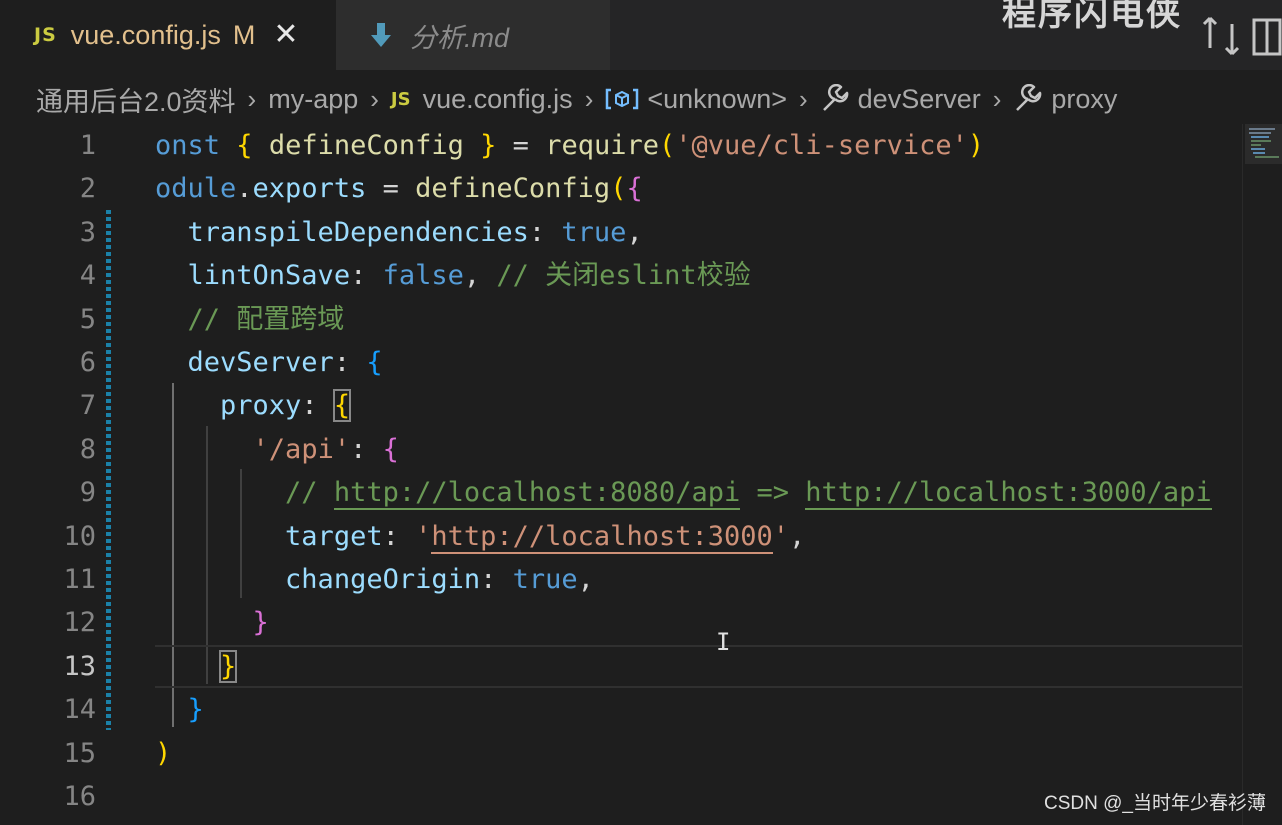 The height and width of the screenshot is (825, 1282). What do you see at coordinates (641, 35) in the screenshot?
I see `tab-bar: JS vue.config.js M ✕ 分析.md 程序闪电侠` at bounding box center [641, 35].